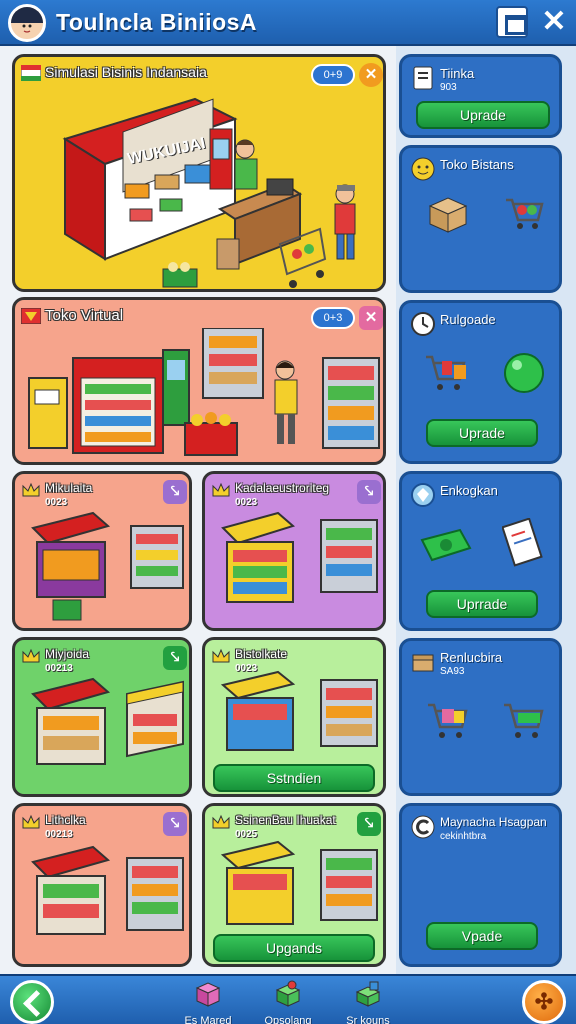 This screenshot has width=576, height=1024. Describe the element at coordinates (204, 392) in the screenshot. I see `virtual-store-illustration` at that location.